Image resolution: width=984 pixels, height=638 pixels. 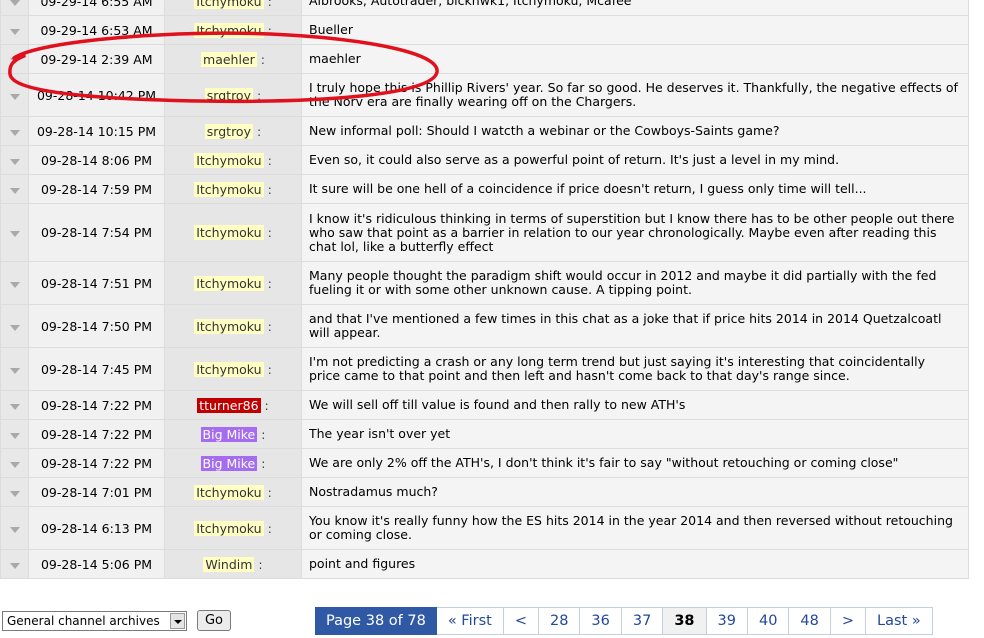 What do you see at coordinates (229, 59) in the screenshot?
I see `username-link: maehler` at bounding box center [229, 59].